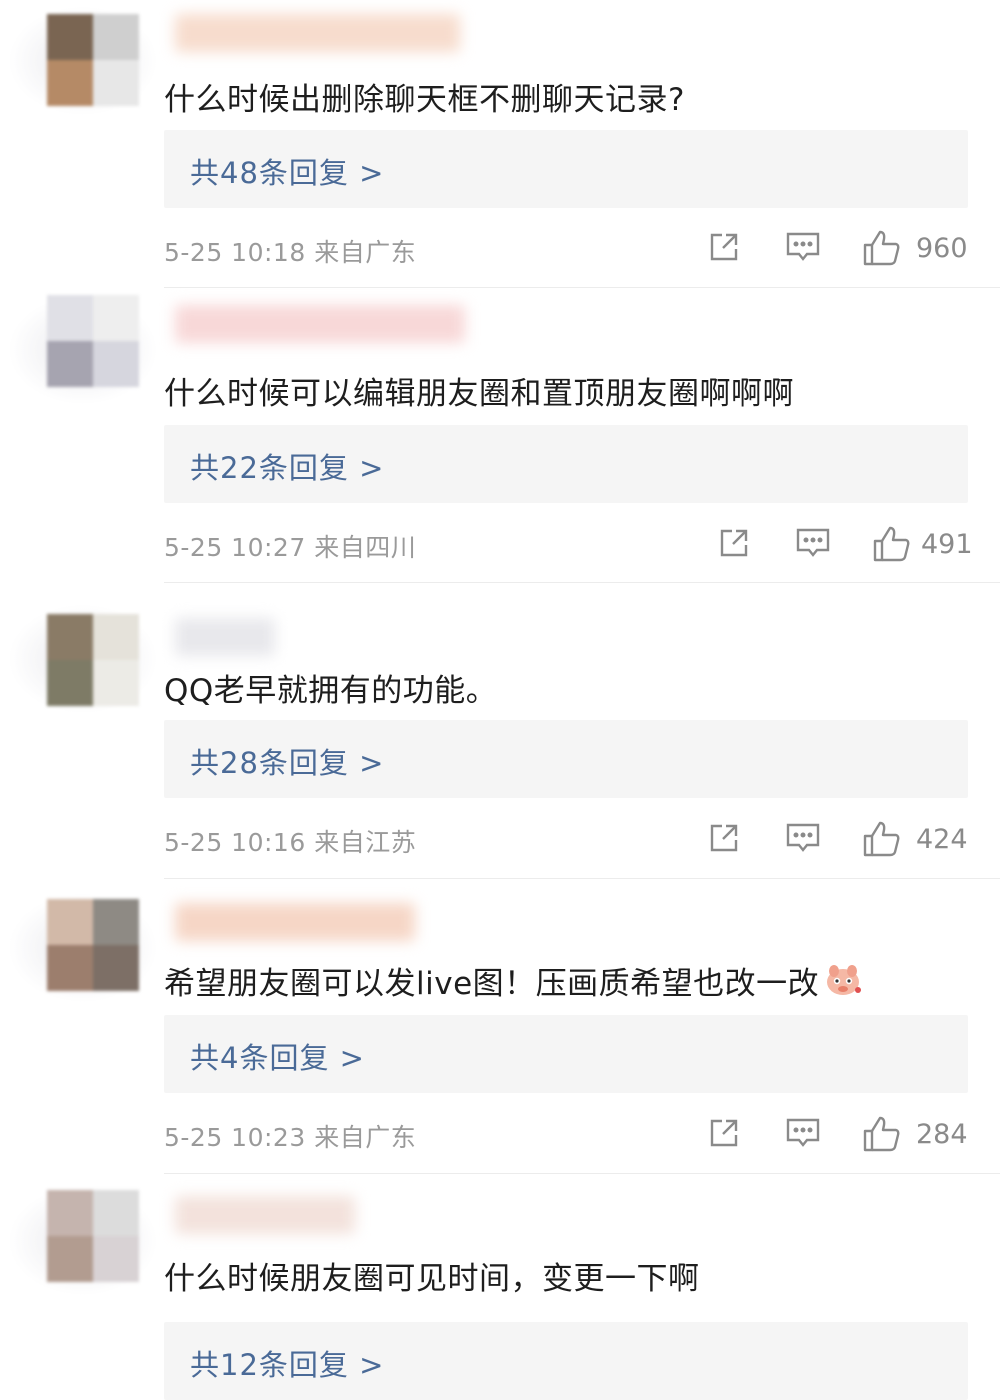 Image resolution: width=1000 pixels, height=1400 pixels. What do you see at coordinates (844, 545) in the screenshot?
I see `comment-actions: 491` at bounding box center [844, 545].